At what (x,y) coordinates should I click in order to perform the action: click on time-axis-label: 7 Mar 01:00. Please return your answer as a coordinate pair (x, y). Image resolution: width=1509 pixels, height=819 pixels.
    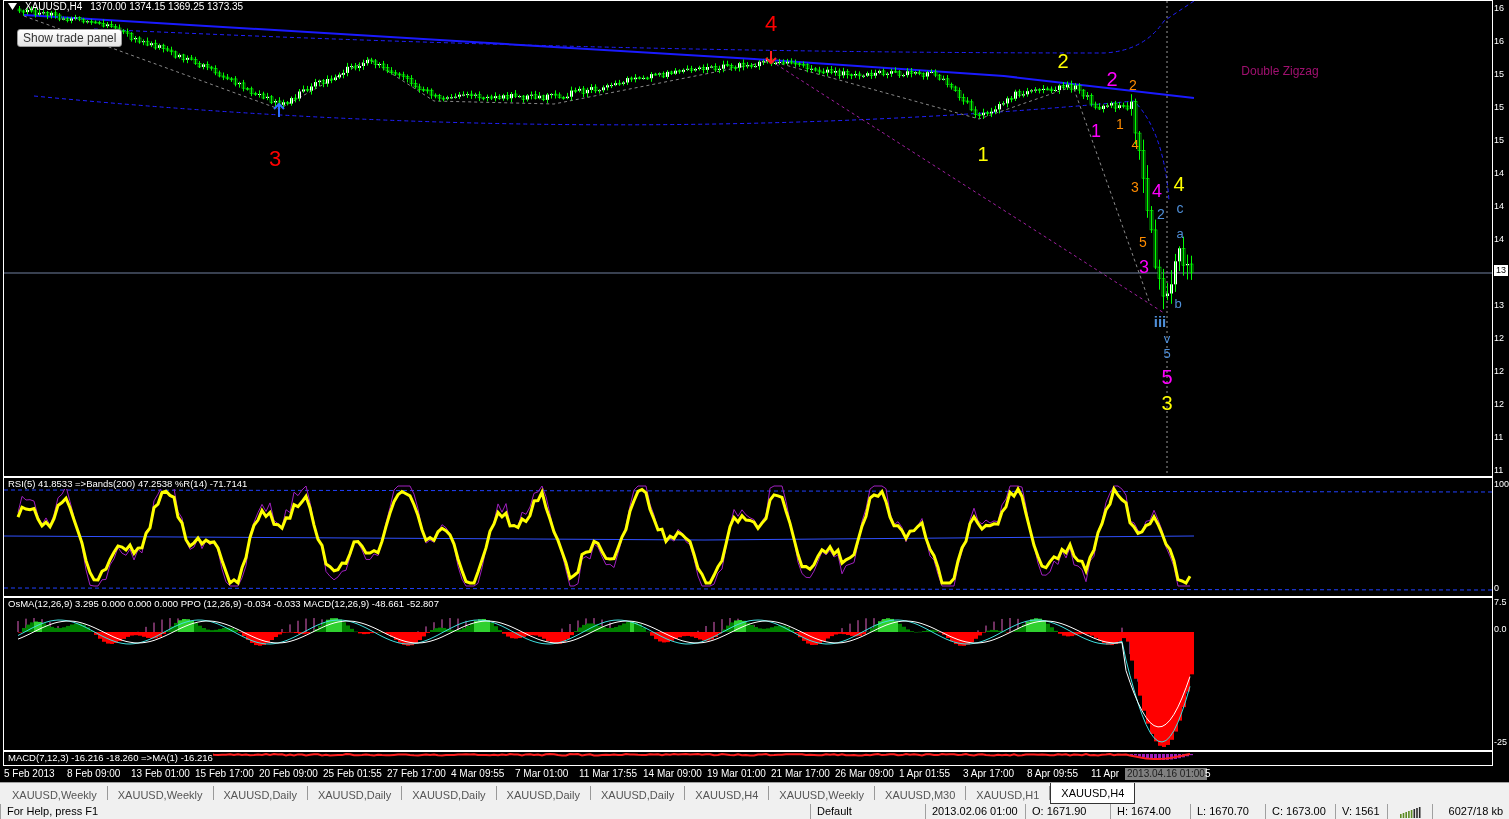
    Looking at the image, I should click on (542, 774).